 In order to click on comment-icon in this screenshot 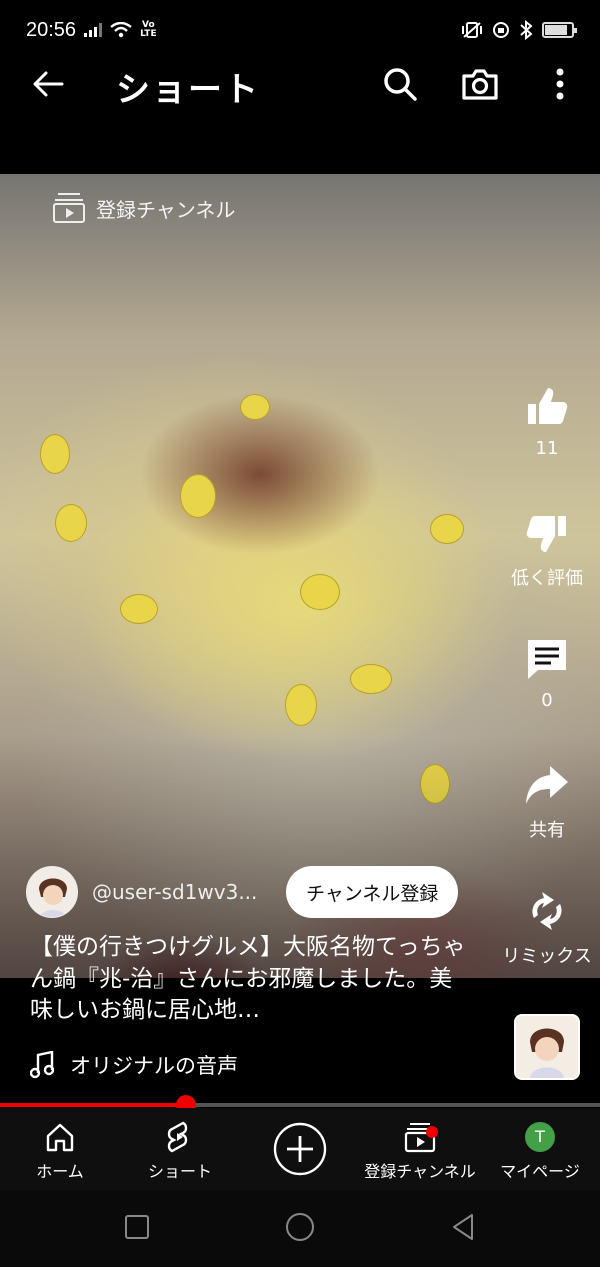, I will do `click(547, 659)`.